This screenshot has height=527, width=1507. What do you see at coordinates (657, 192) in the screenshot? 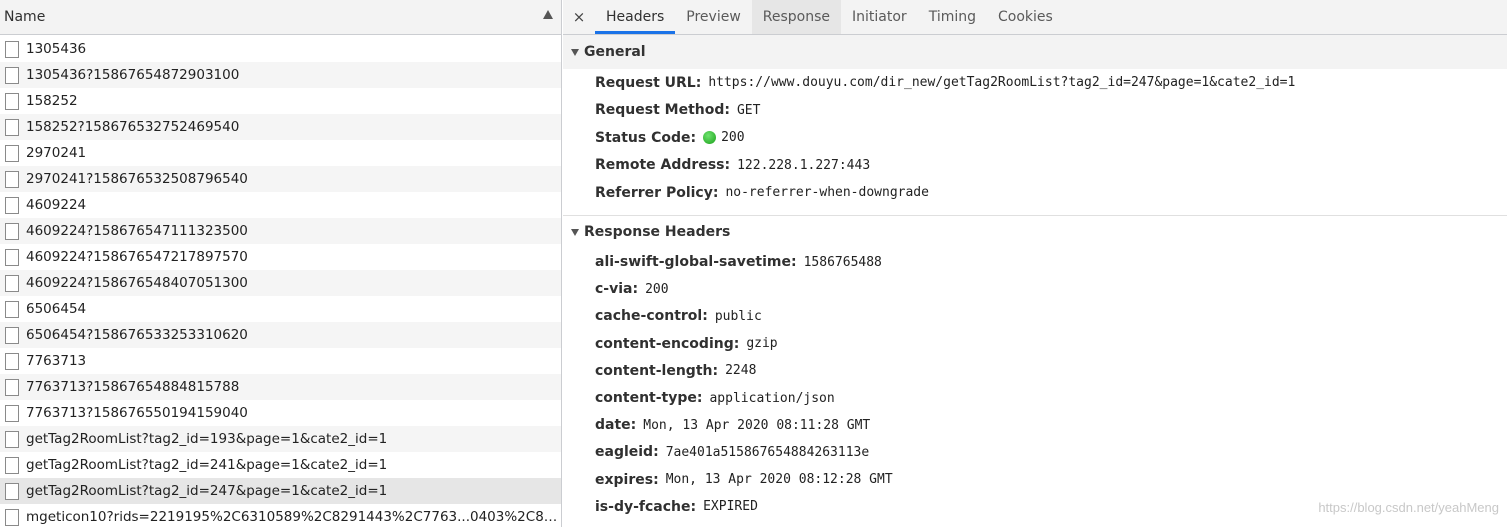
I see `header-key: Referrer Policy:` at bounding box center [657, 192].